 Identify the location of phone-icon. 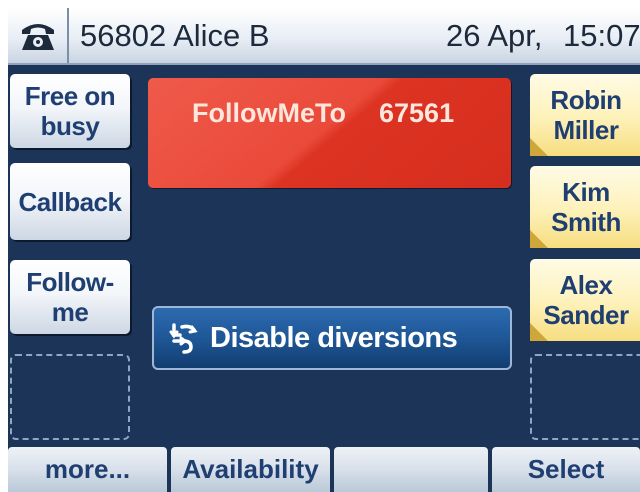
(37, 36).